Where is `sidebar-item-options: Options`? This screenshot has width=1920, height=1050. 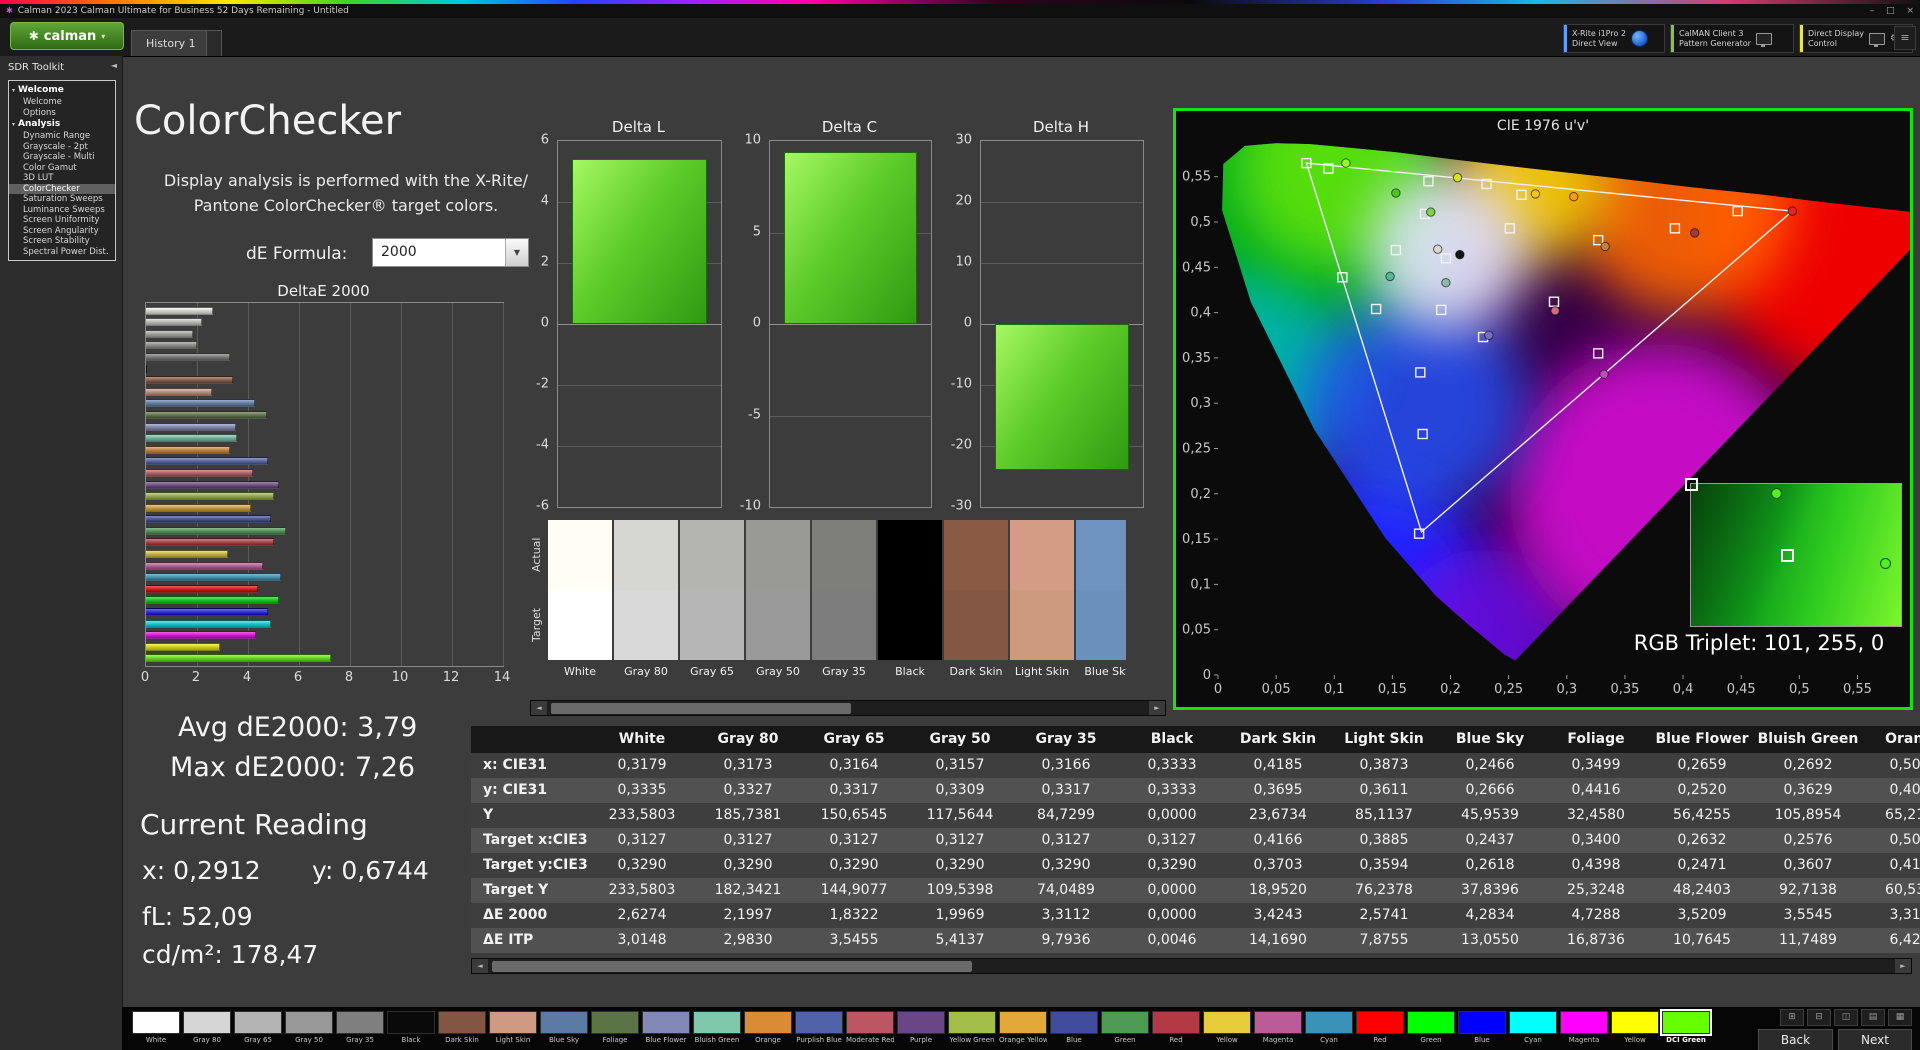 sidebar-item-options: Options is located at coordinates (62, 113).